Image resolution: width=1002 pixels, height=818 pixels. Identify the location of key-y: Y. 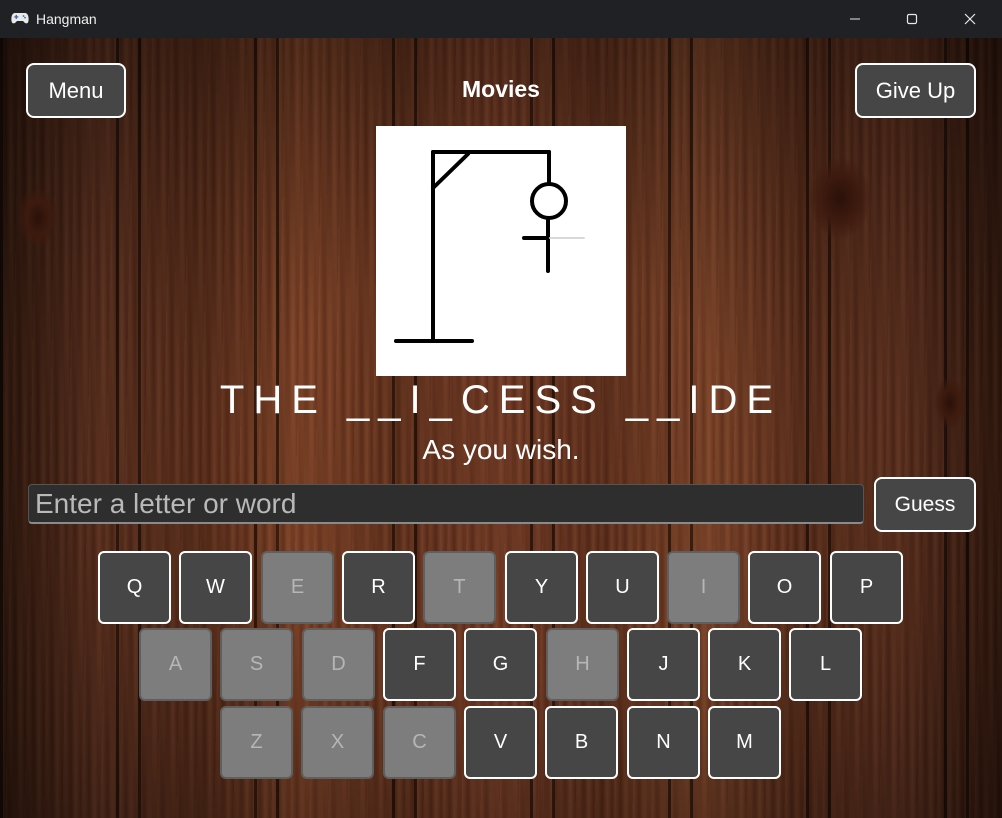
(541, 587).